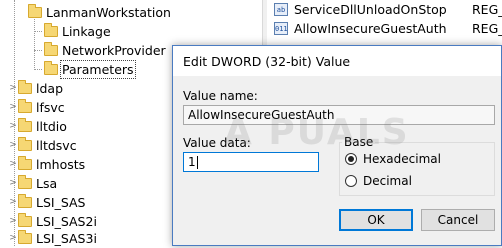 Image resolution: width=502 pixels, height=248 pixels. Describe the element at coordinates (50, 107) in the screenshot. I see `tree-item-label: lfsvc` at that location.